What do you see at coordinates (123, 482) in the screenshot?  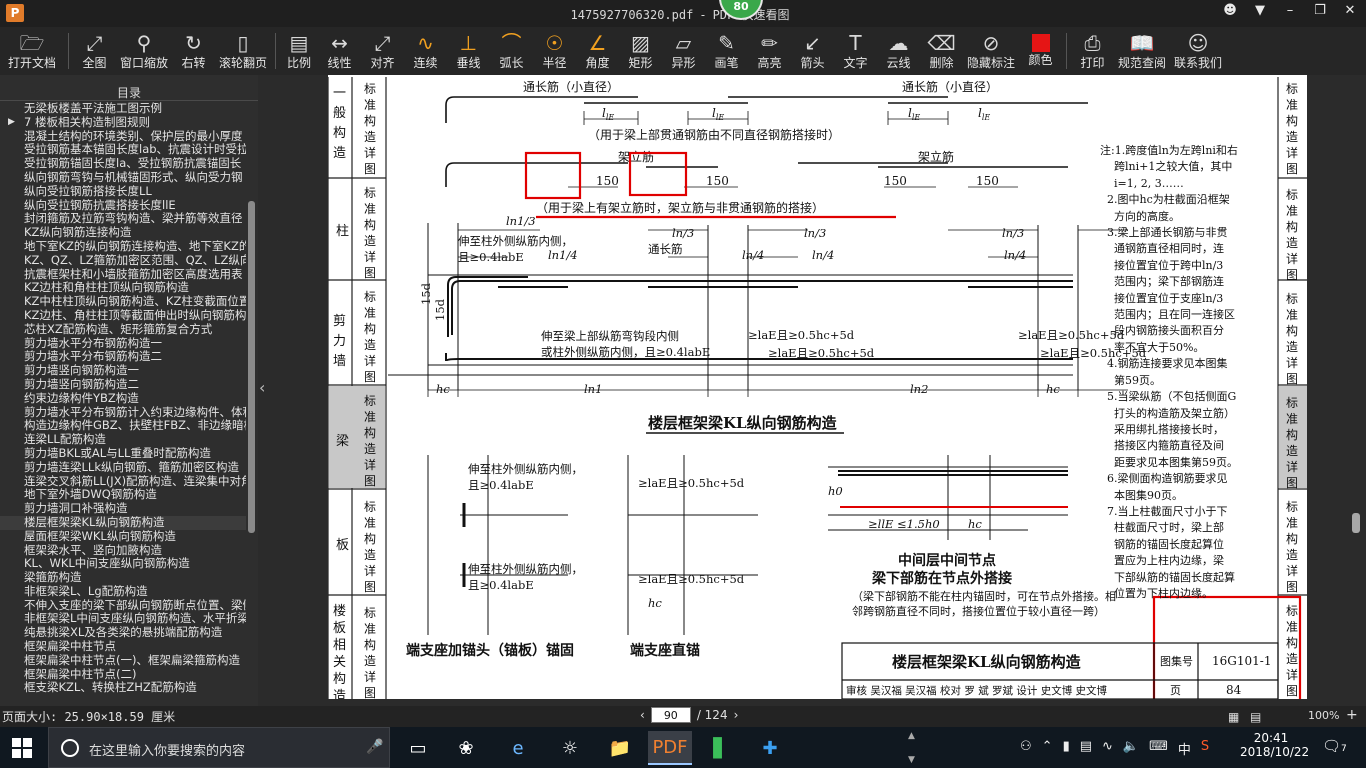 I see `toc-item: 连梁交叉斜筋LL(JX)配筋构造、连梁集中对角` at bounding box center [123, 482].